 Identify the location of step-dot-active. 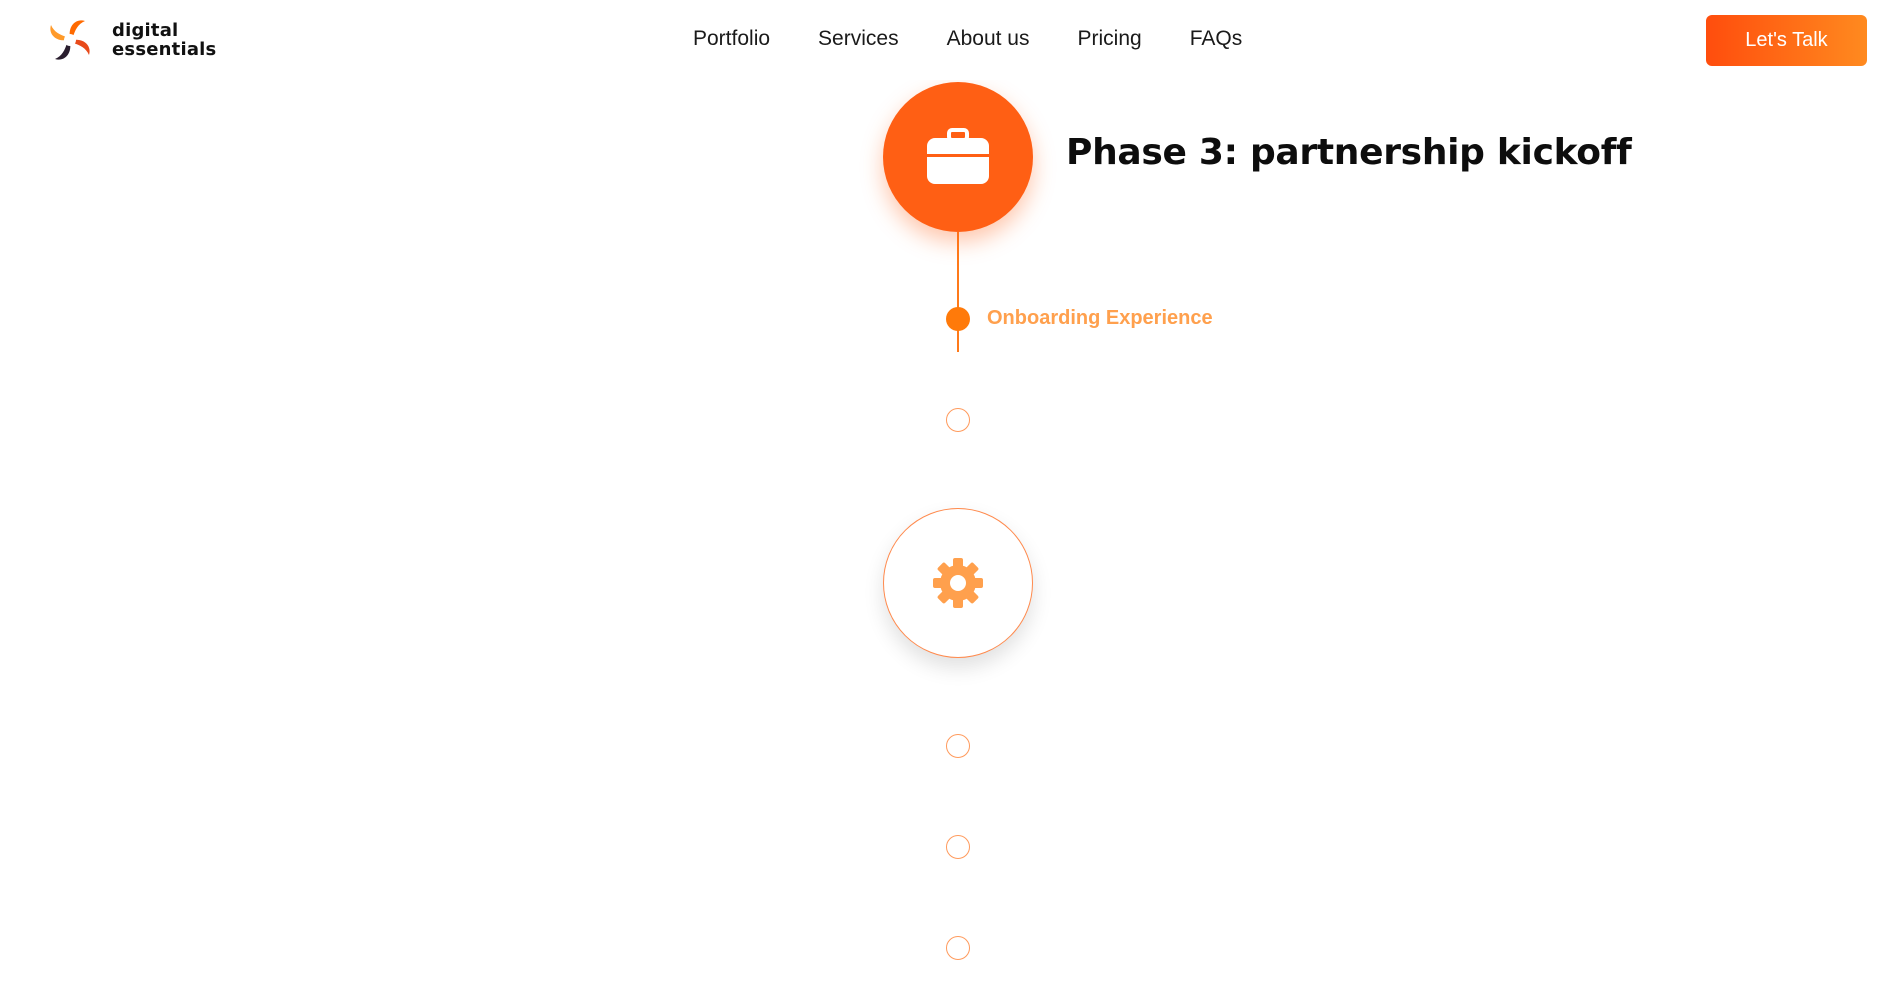
(958, 319).